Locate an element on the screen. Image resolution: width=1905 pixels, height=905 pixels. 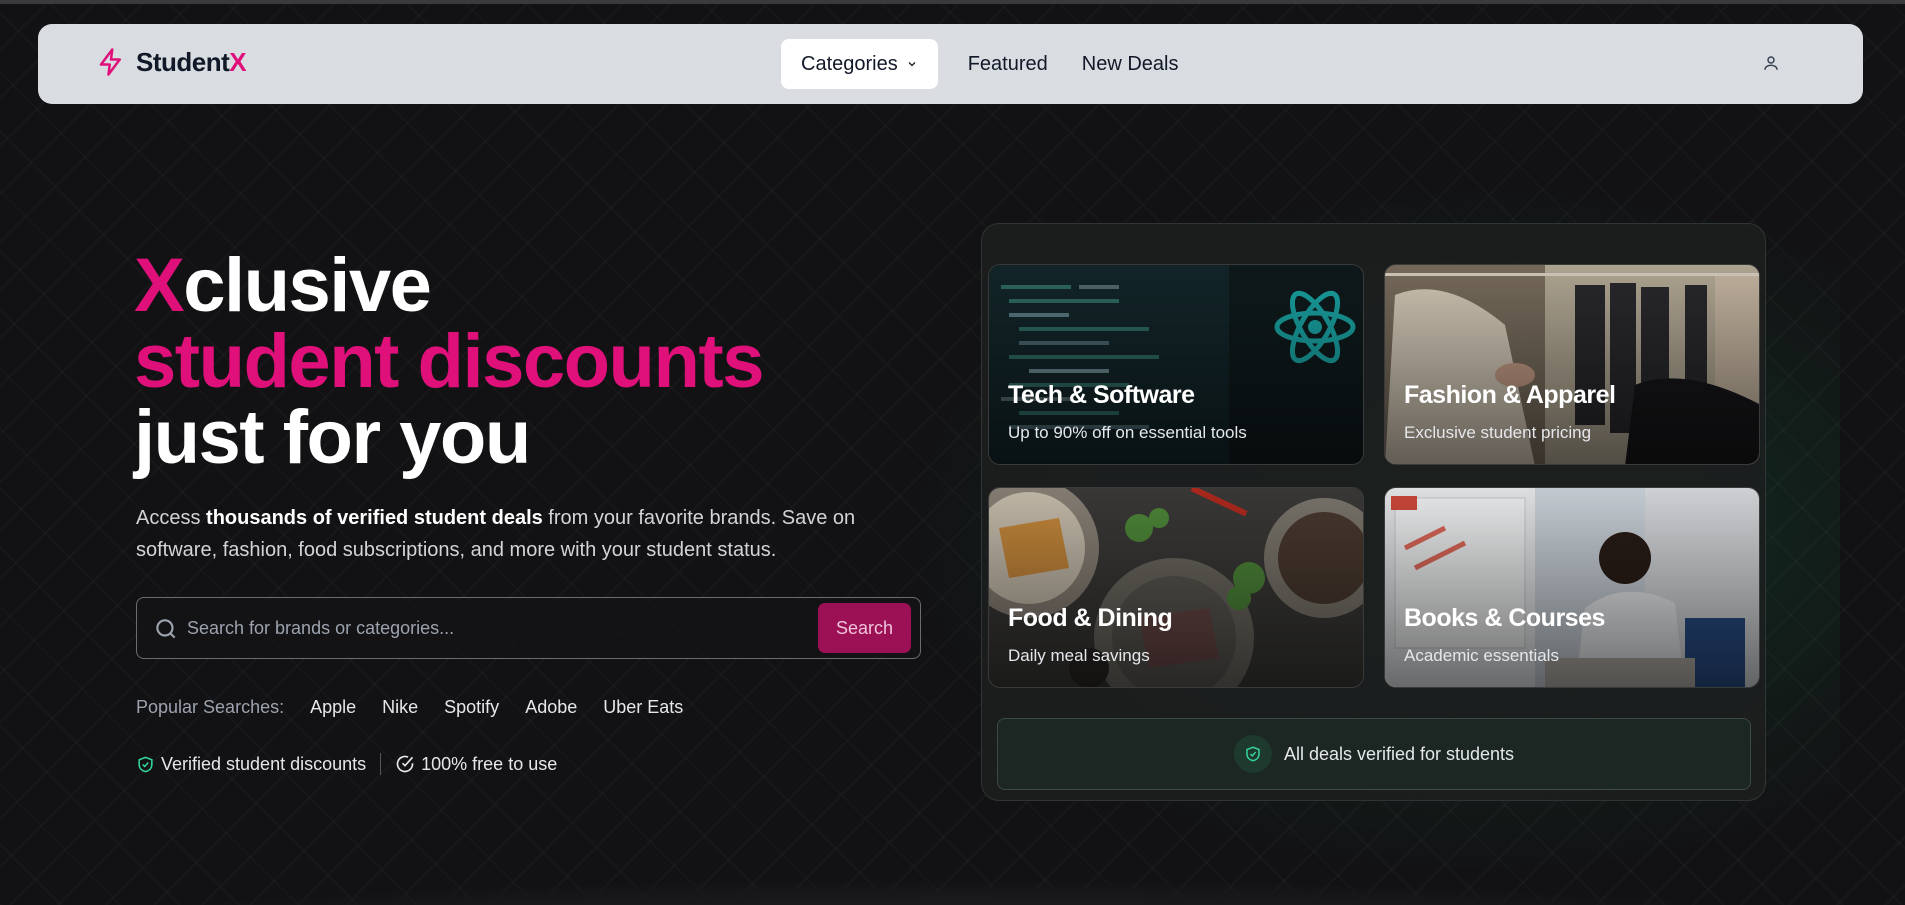
bottom-section-edge is located at coordinates (952, 892).